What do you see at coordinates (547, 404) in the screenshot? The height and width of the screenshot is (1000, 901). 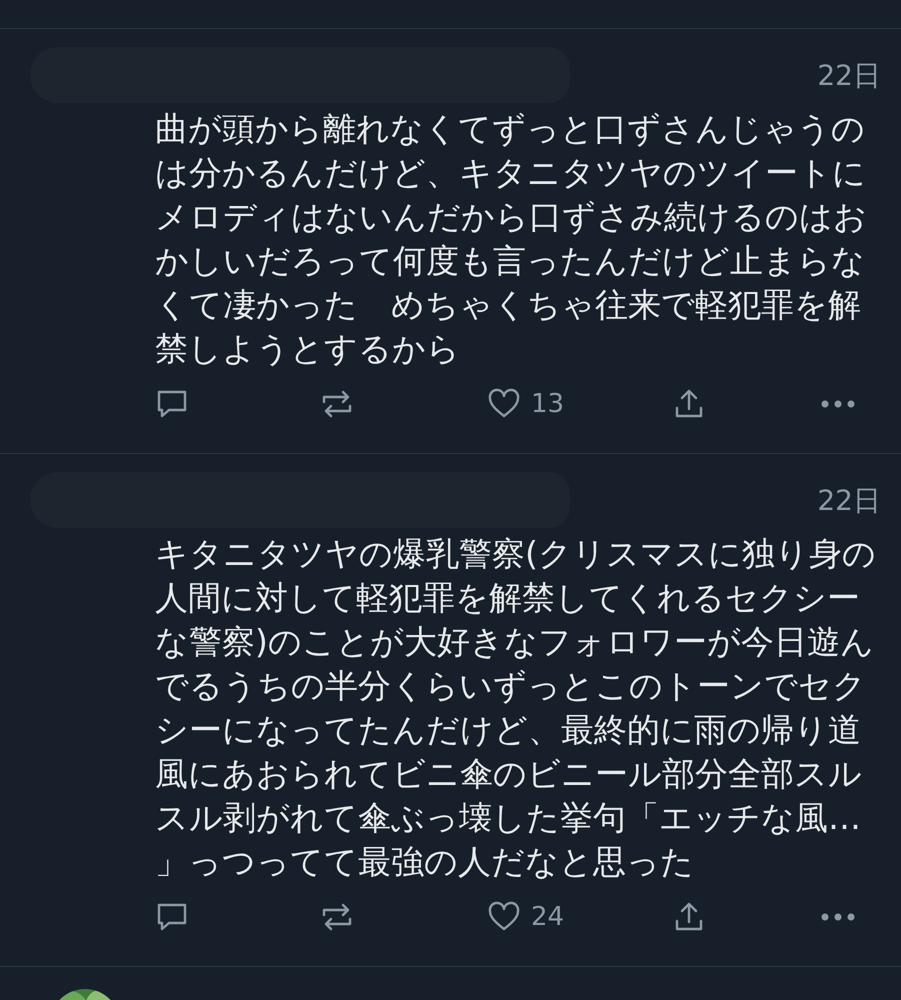 I see `like-count: 13` at bounding box center [547, 404].